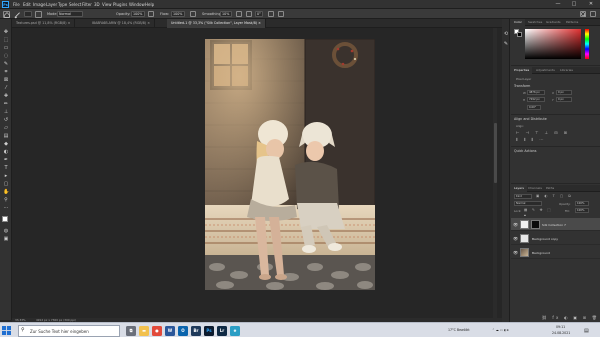 Image resolution: width=600 pixels, height=337 pixels. I want to click on brush-tool-icon, so click(16, 14).